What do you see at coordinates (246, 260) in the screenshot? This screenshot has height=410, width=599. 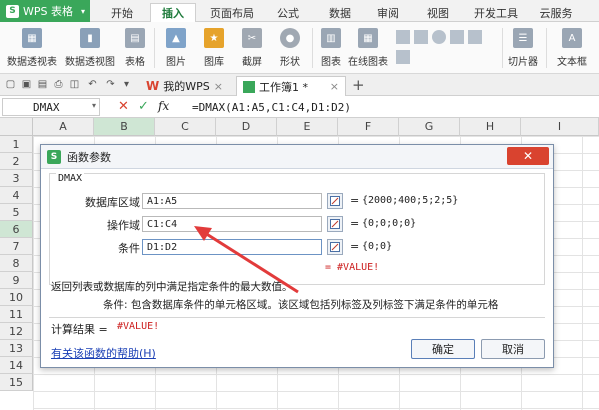 I see `annotation-arrow` at bounding box center [246, 260].